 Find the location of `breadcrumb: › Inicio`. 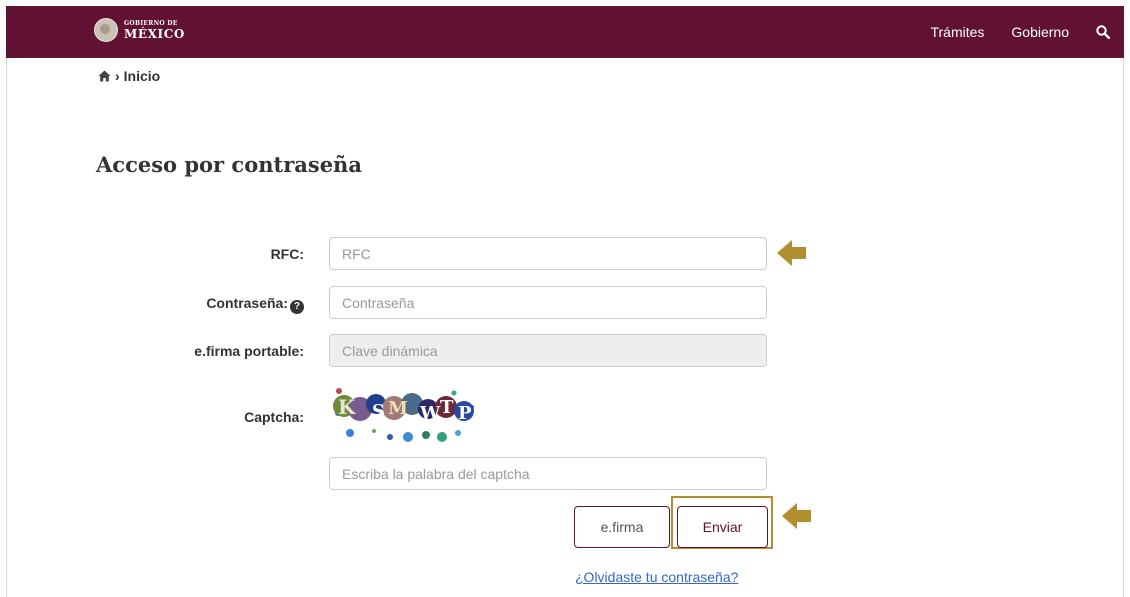

breadcrumb: › Inicio is located at coordinates (129, 76).